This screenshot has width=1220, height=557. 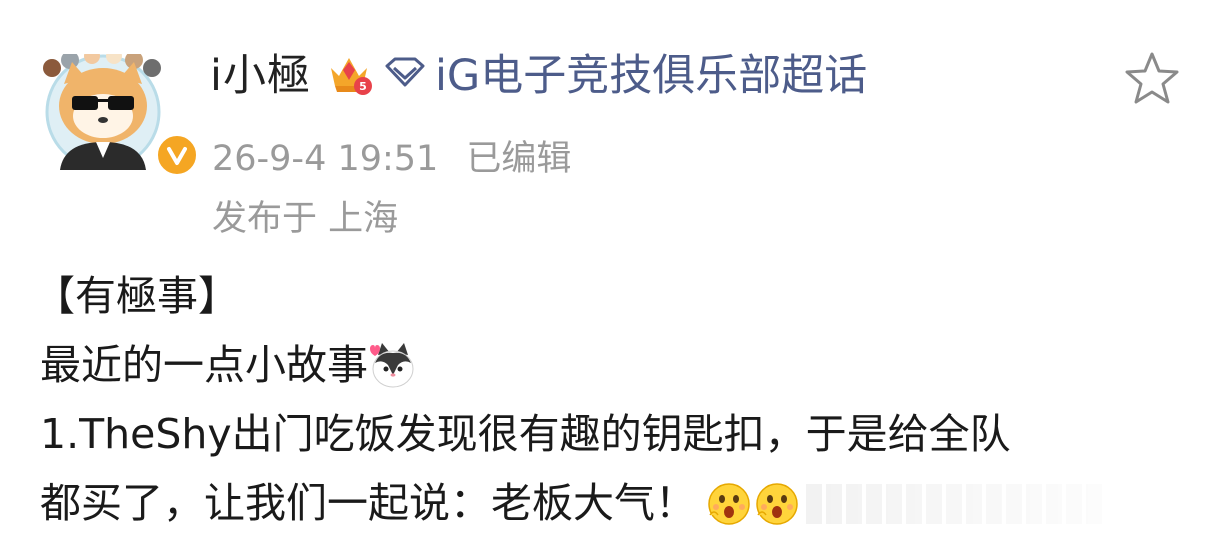 What do you see at coordinates (136, 296) in the screenshot?
I see `post-title: 【有極事】` at bounding box center [136, 296].